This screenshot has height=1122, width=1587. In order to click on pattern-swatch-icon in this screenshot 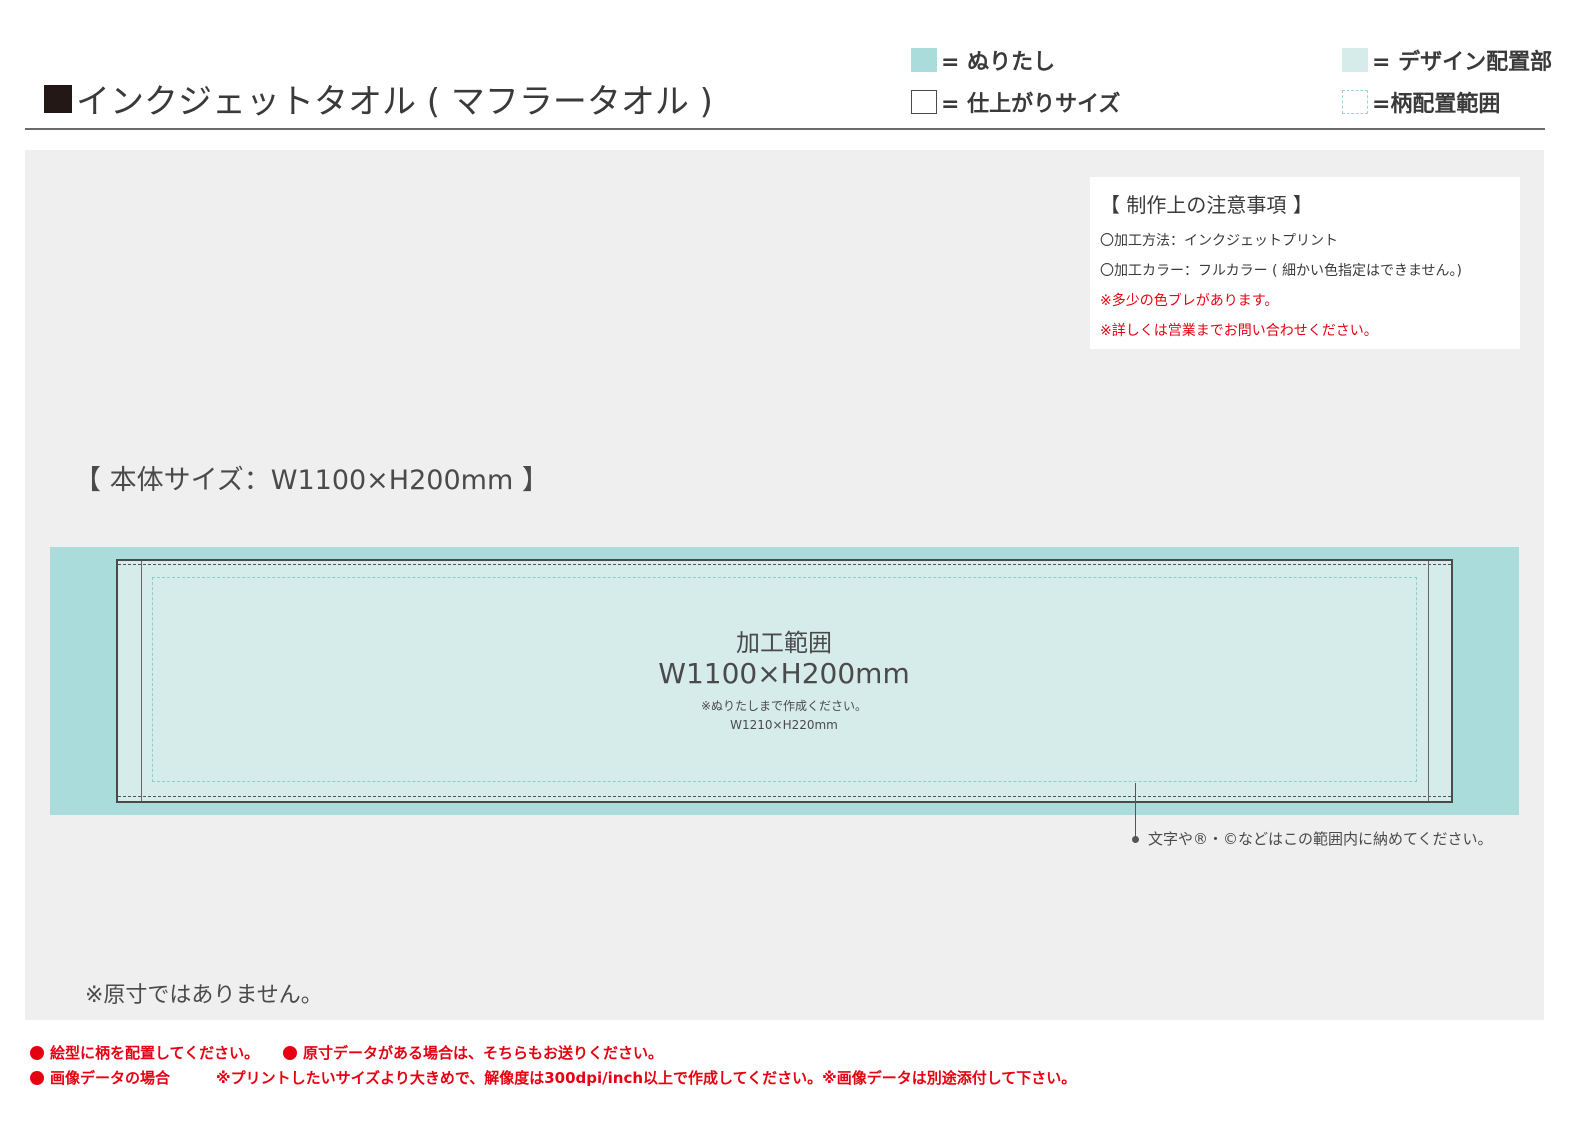, I will do `click(1355, 102)`.